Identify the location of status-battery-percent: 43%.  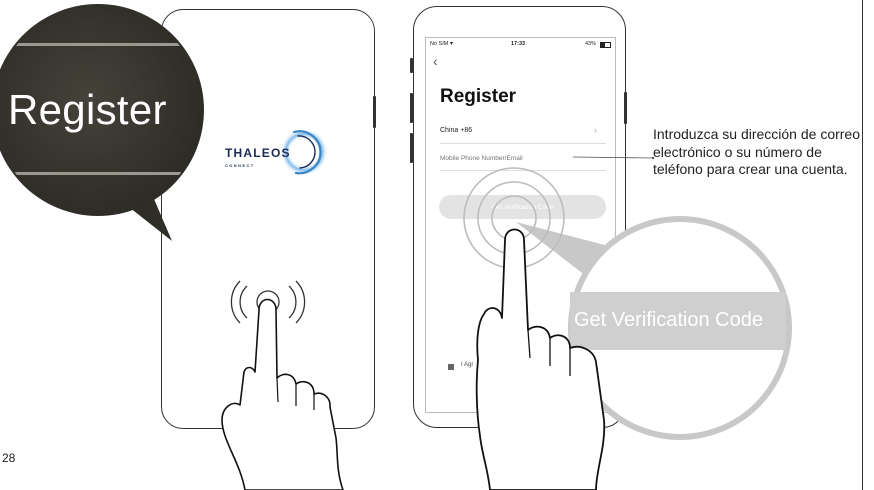
(591, 44).